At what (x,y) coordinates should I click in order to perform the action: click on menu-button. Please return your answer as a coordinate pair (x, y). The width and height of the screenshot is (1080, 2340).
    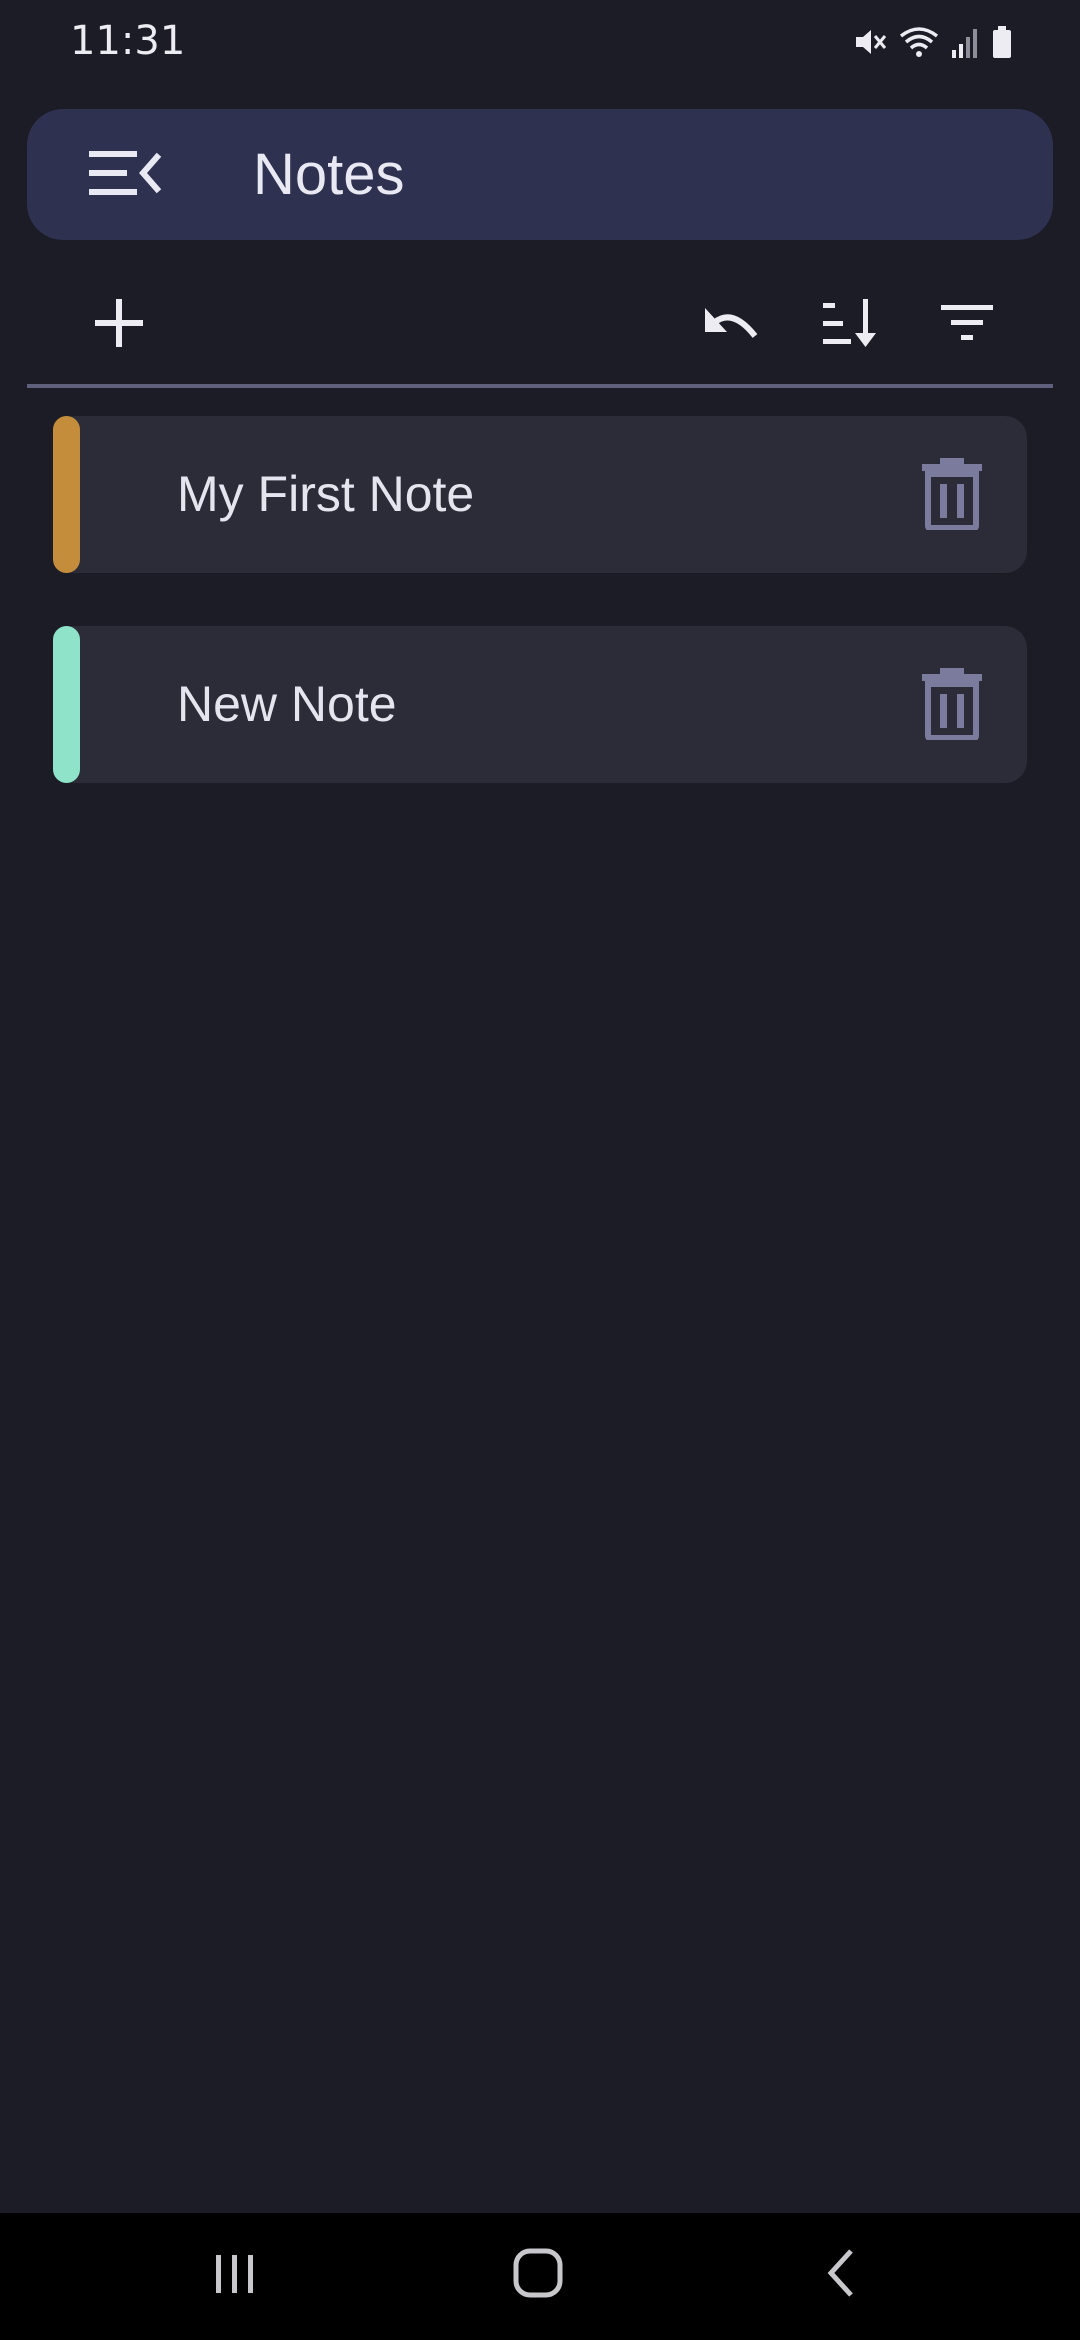
    Looking at the image, I should click on (142, 175).